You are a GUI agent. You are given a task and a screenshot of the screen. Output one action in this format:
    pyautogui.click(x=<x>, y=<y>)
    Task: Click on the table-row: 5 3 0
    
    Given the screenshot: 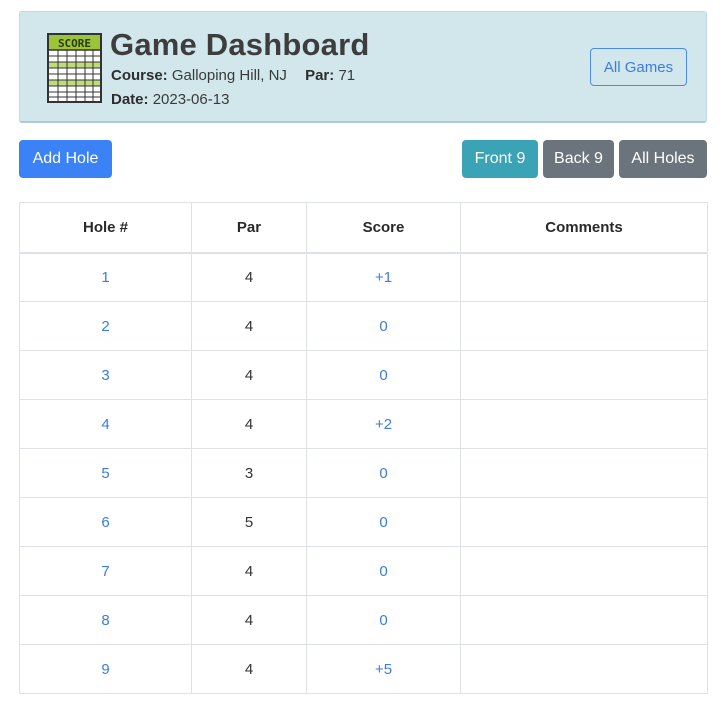 What is the action you would take?
    pyautogui.click(x=363, y=473)
    